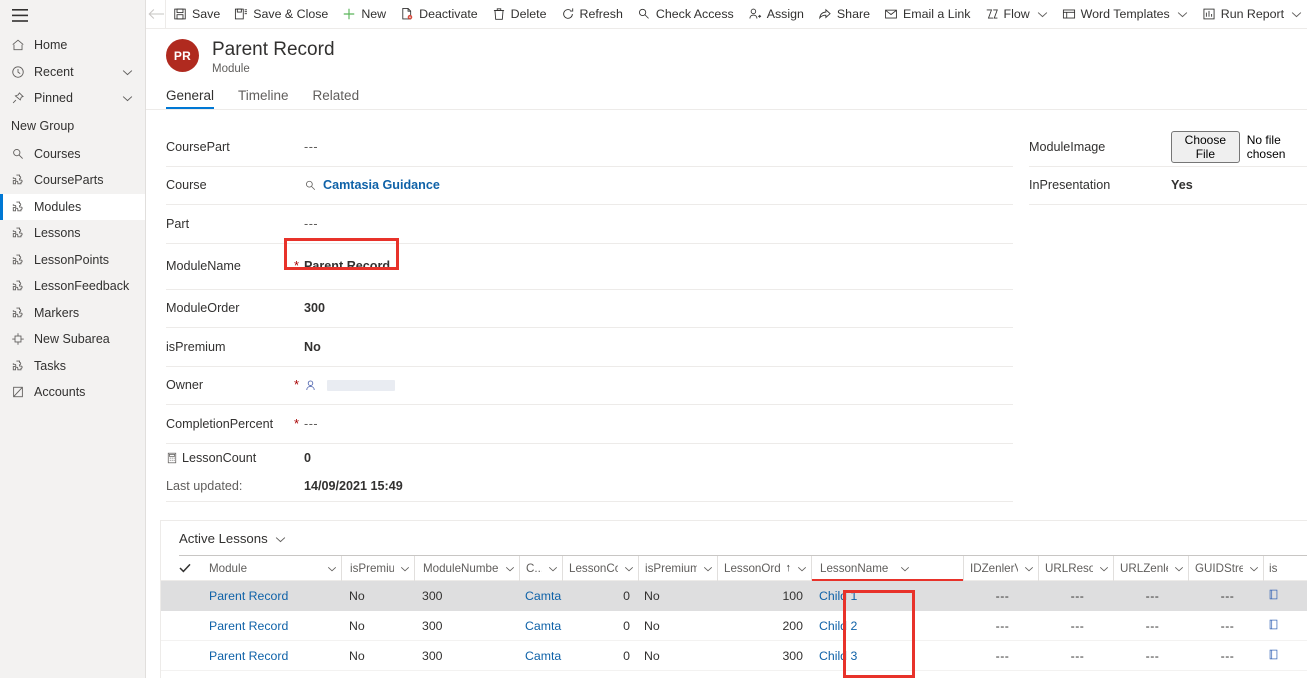 Image resolution: width=1307 pixels, height=678 pixels. I want to click on cell-lessonname: Child 1, so click(887, 596).